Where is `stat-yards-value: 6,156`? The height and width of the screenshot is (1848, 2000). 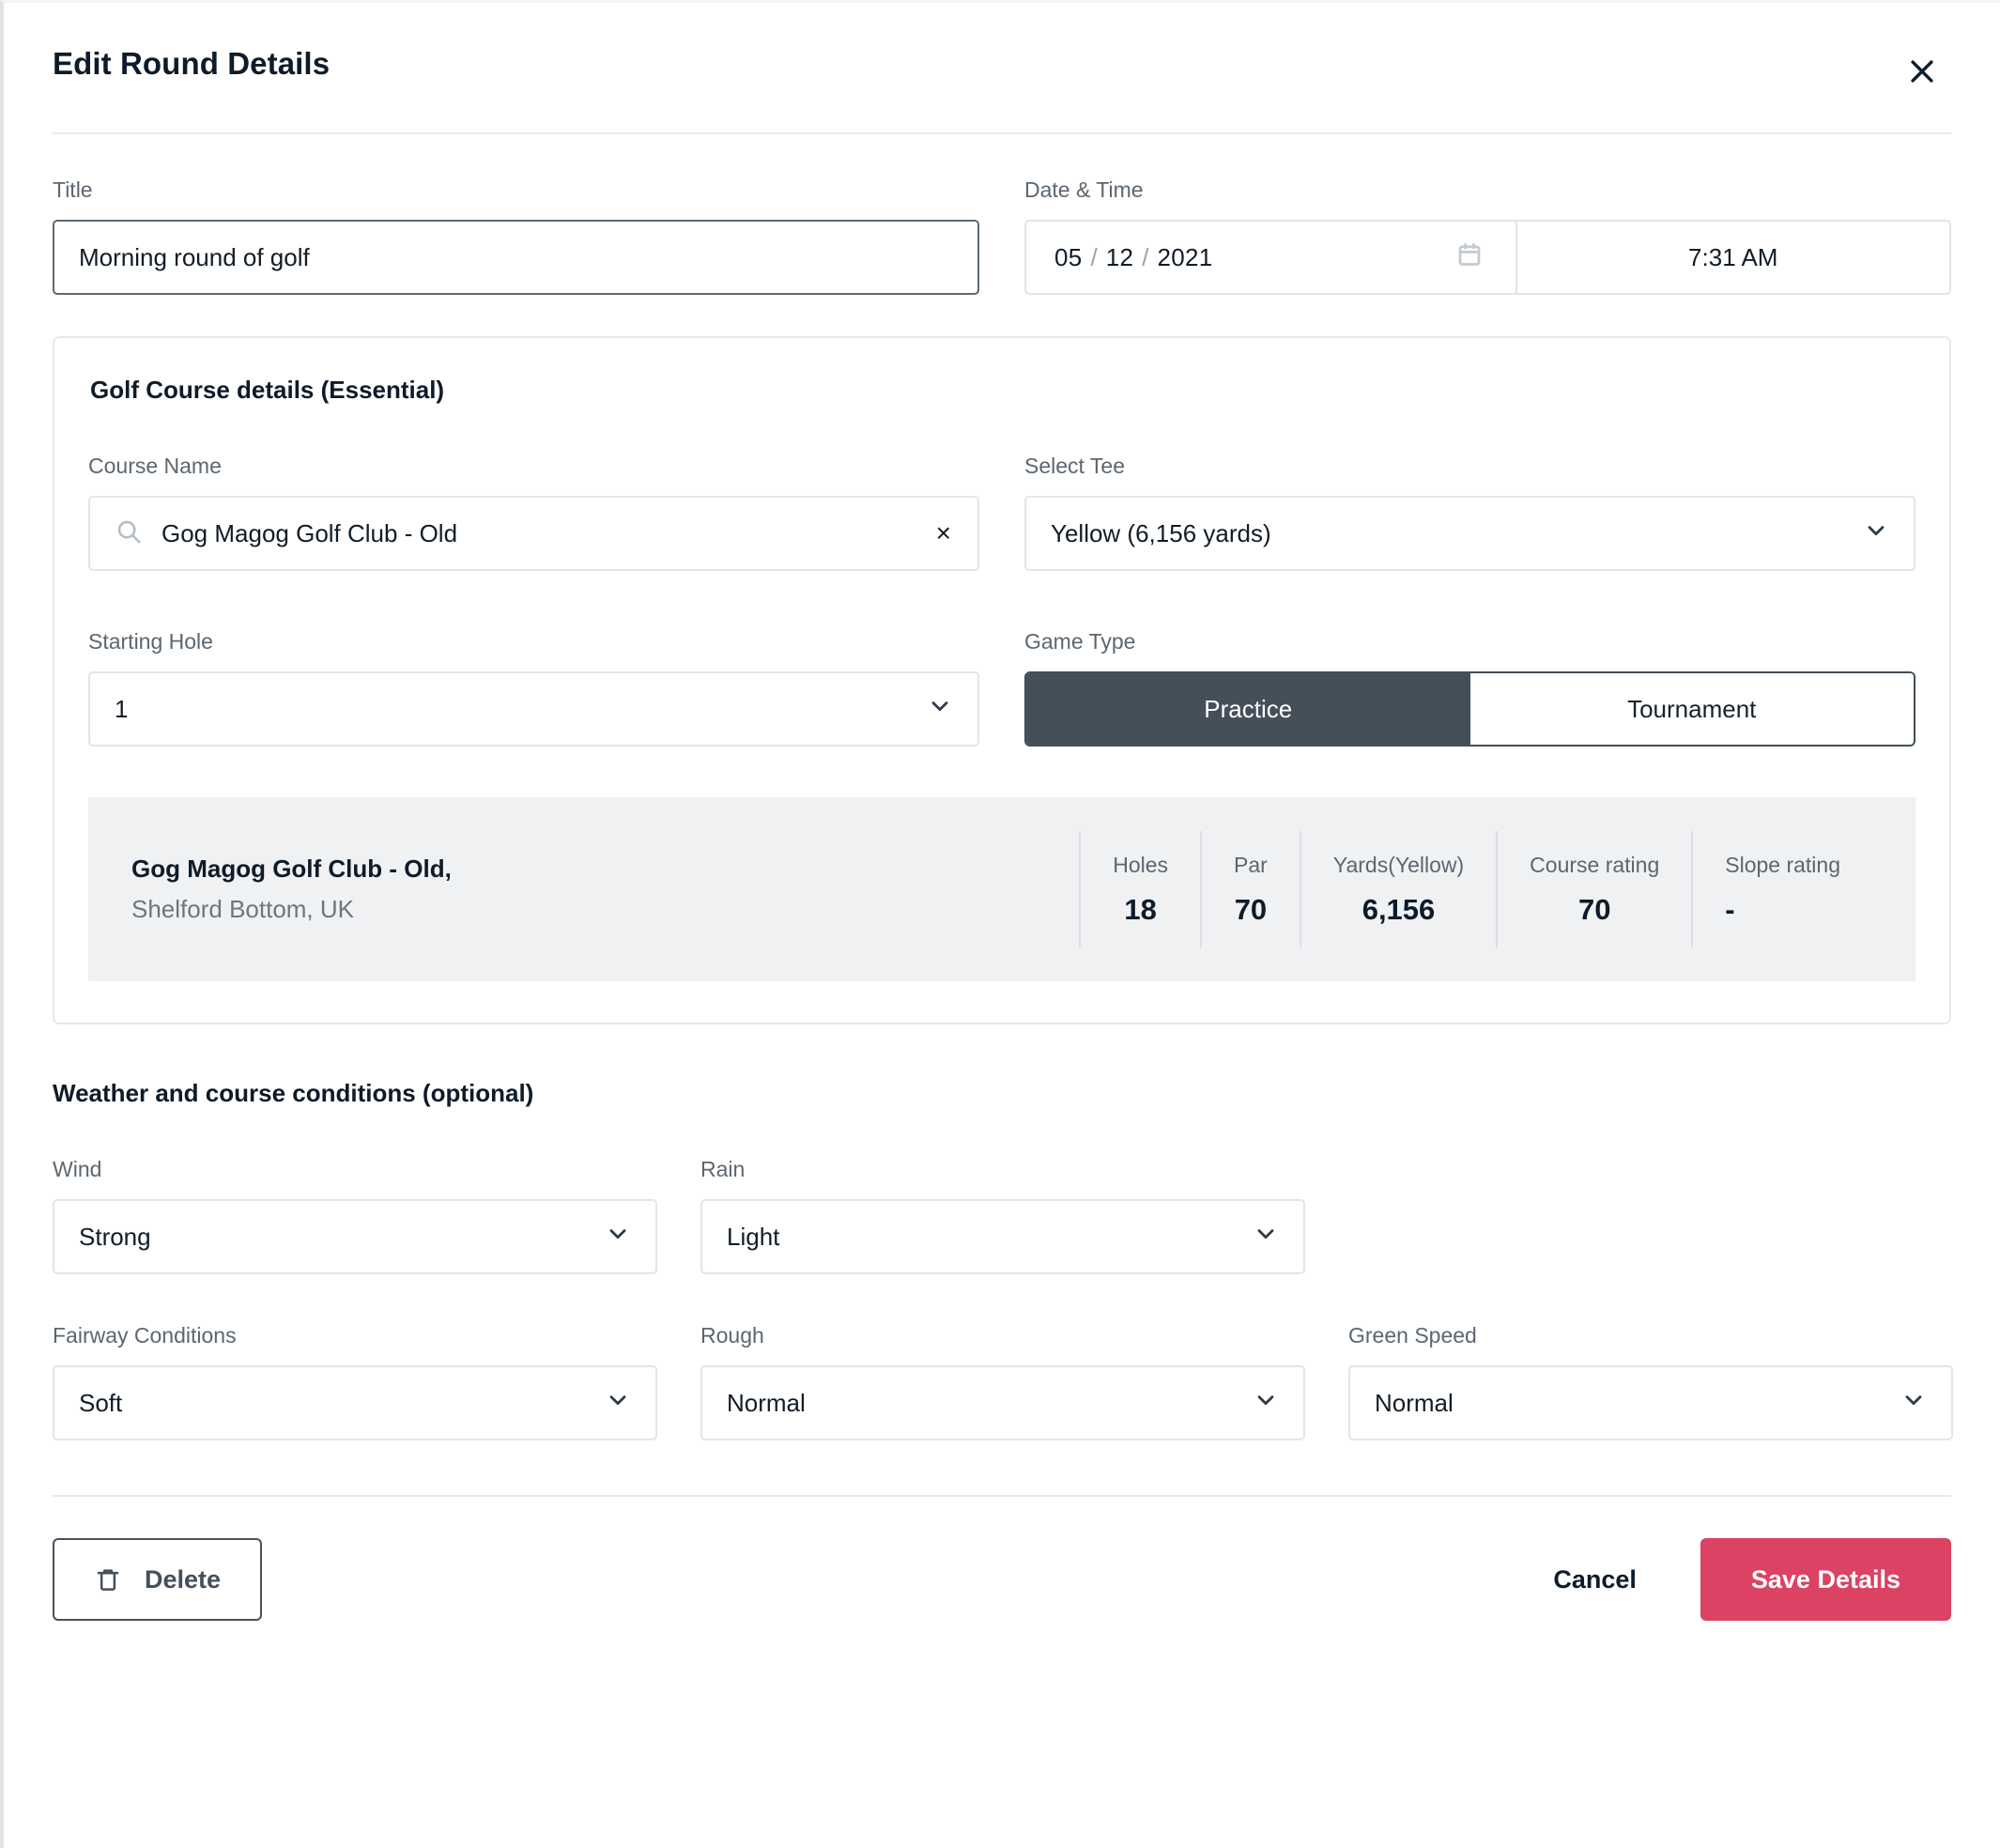
stat-yards-value: 6,156 is located at coordinates (1399, 909).